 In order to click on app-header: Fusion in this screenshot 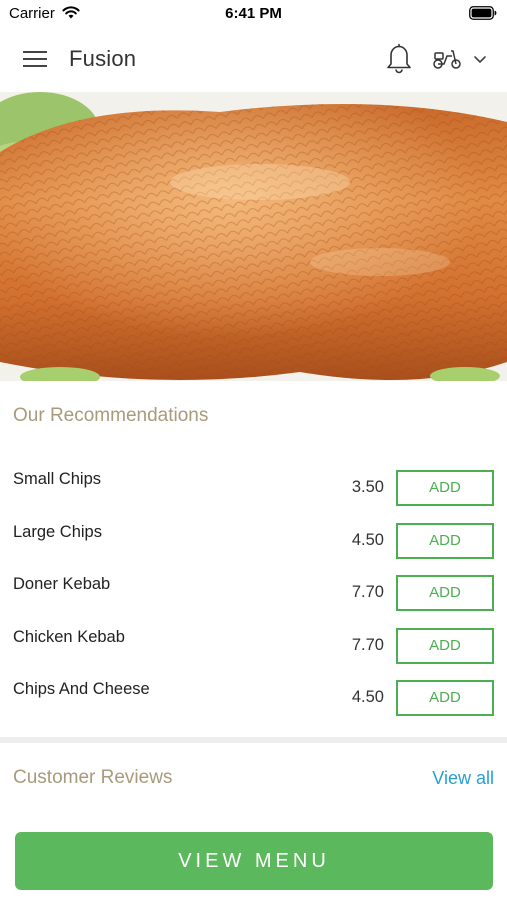, I will do `click(253, 60)`.